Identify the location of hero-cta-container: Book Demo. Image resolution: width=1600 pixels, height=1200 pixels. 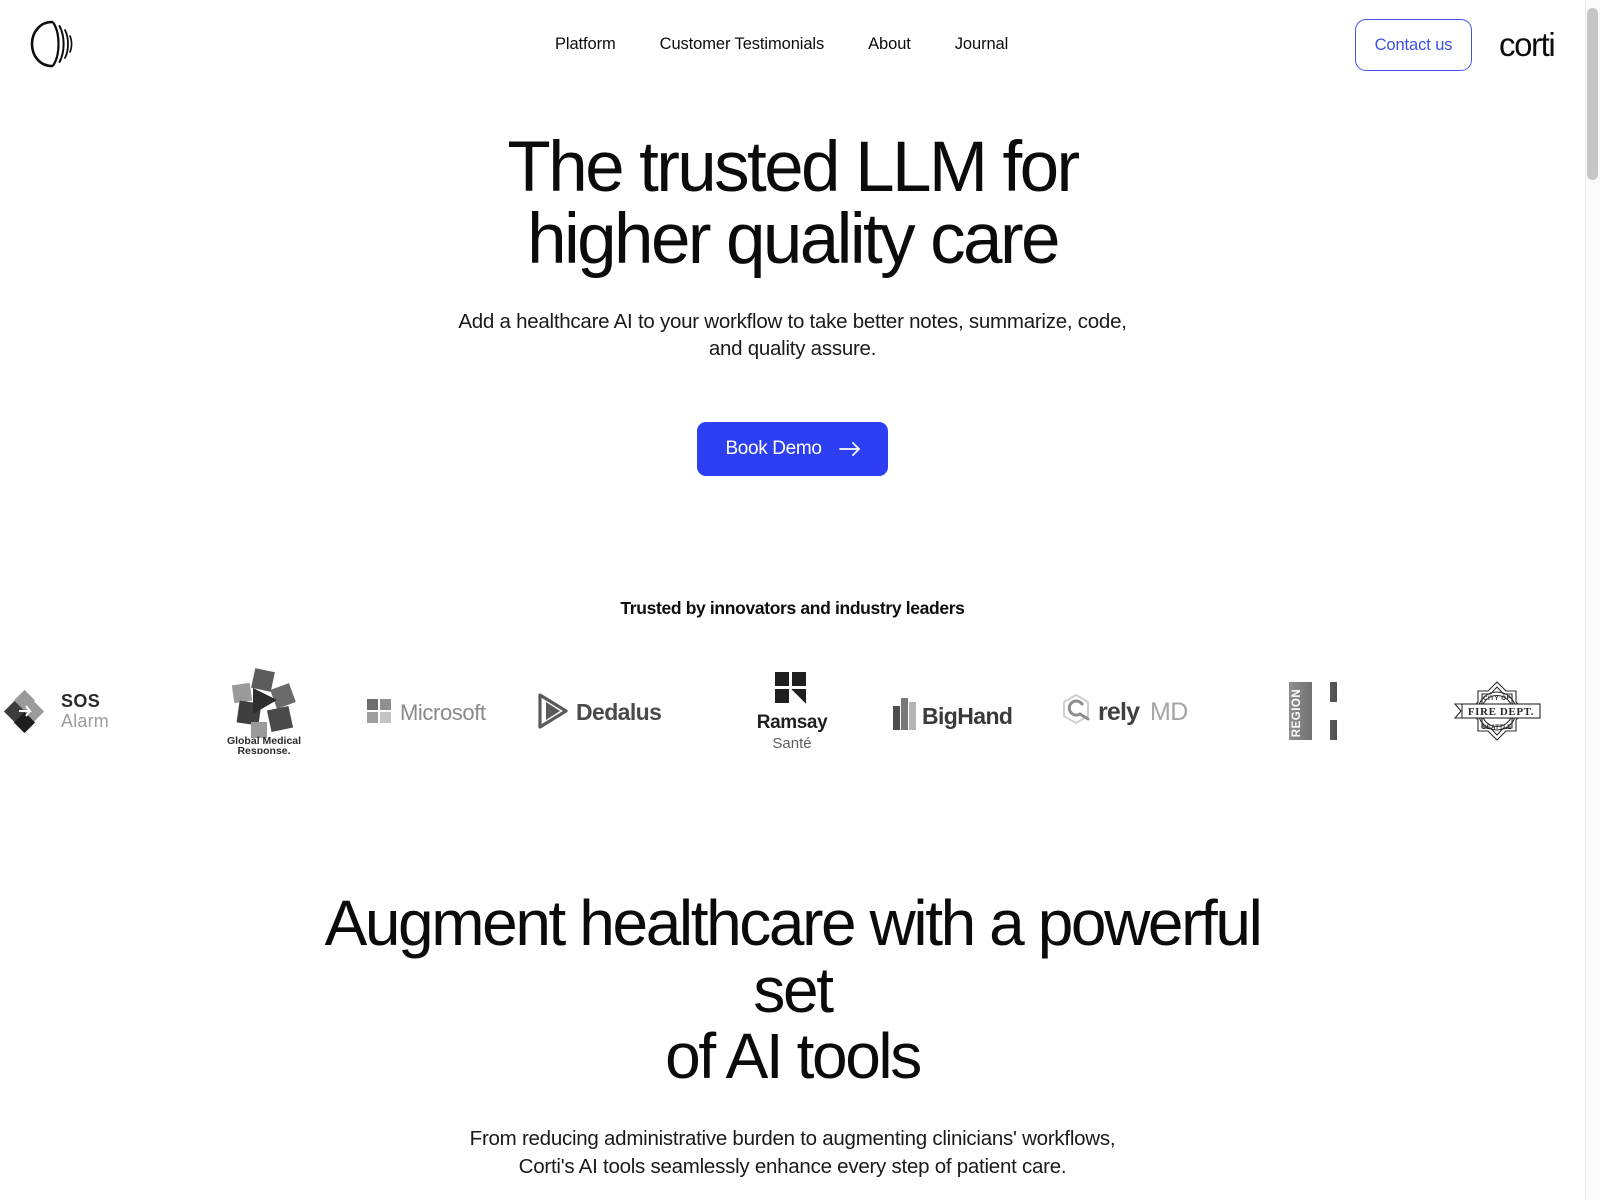
(792, 448).